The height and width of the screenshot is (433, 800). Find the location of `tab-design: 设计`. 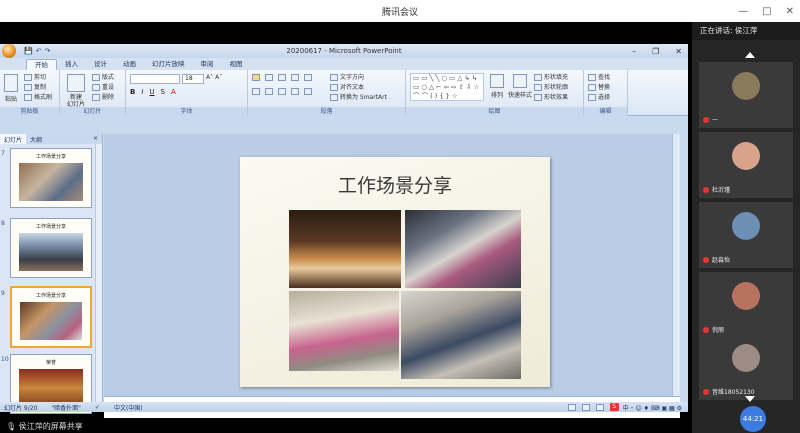

tab-design: 设计 is located at coordinates (100, 64).